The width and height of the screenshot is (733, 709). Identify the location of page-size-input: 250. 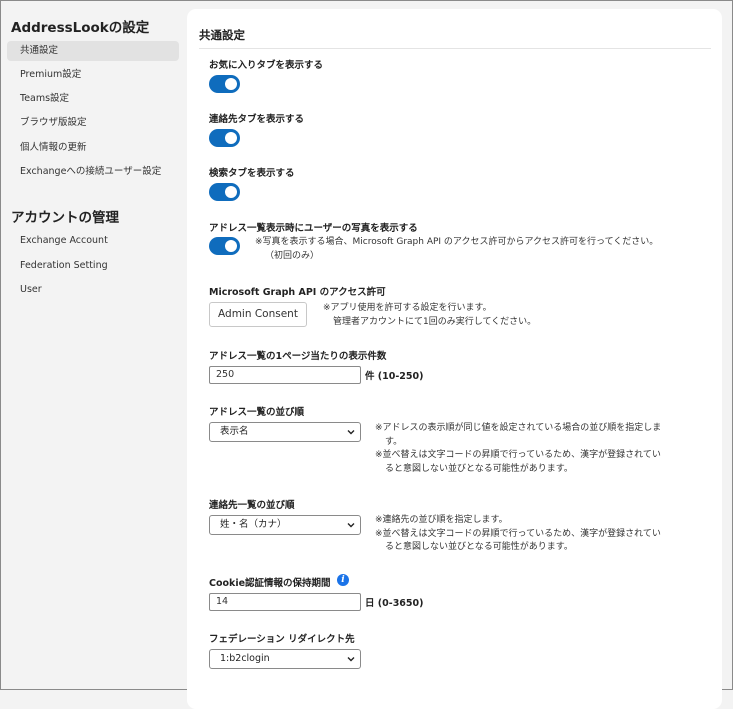
(285, 375).